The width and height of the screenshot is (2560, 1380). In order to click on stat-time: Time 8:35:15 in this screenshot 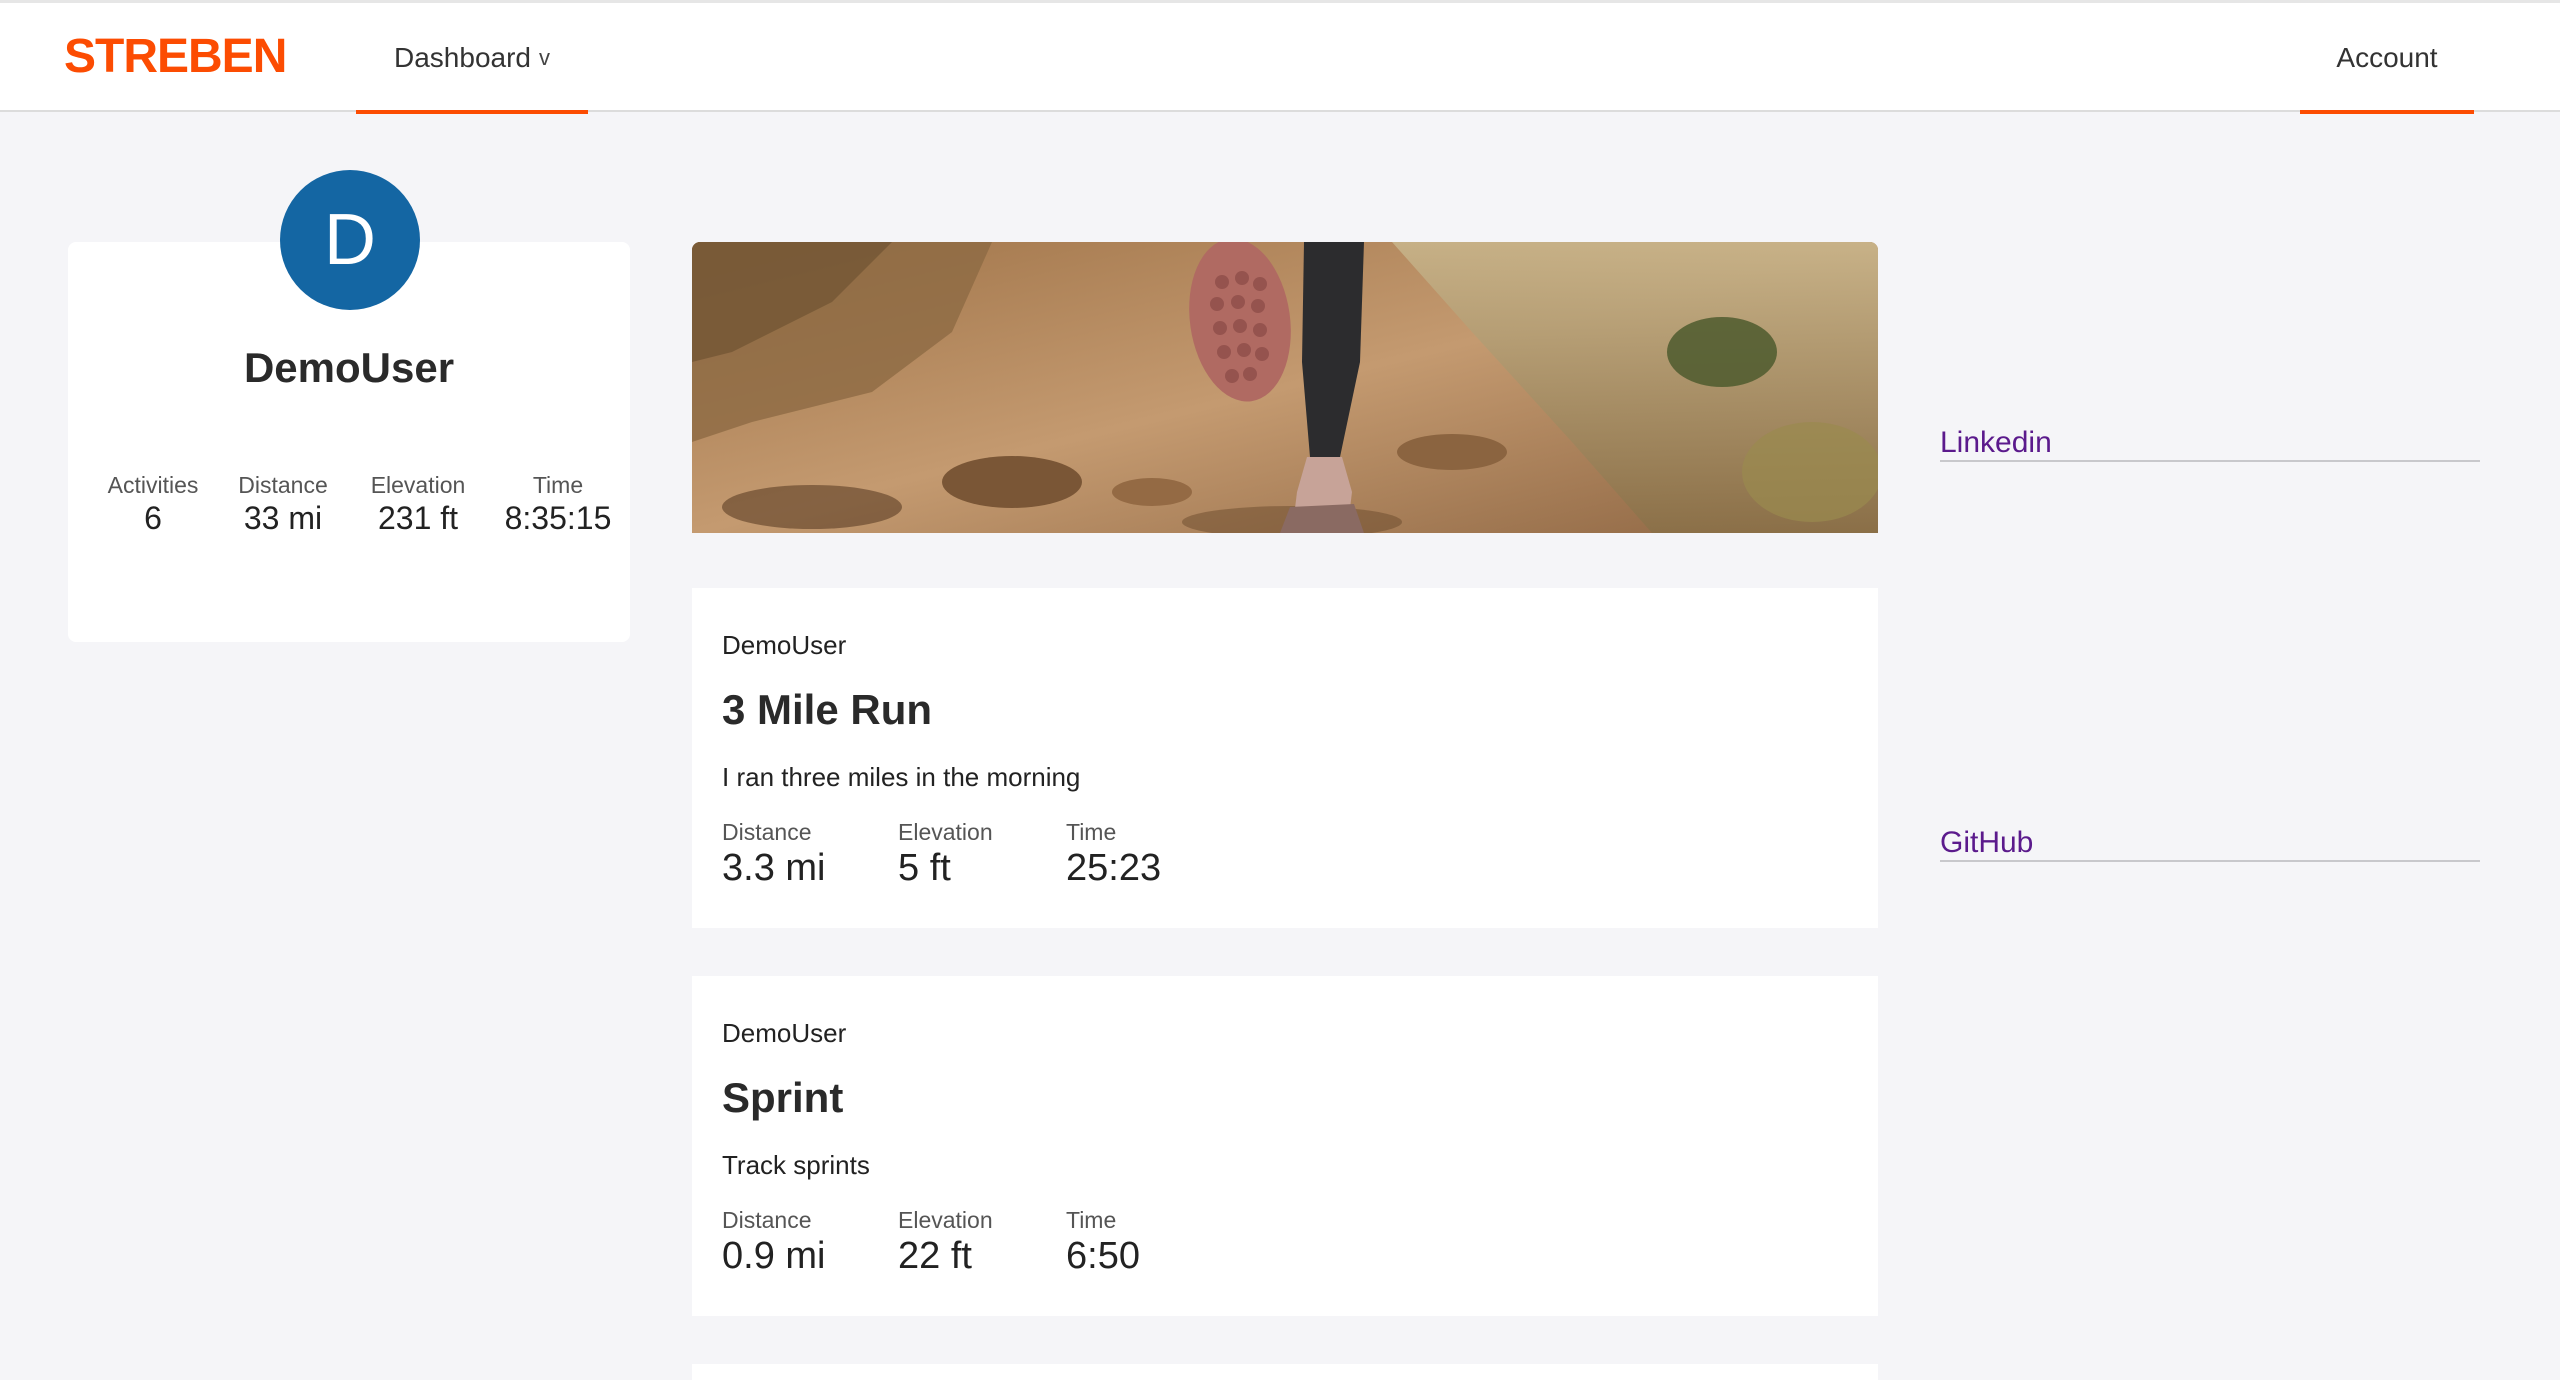, I will do `click(558, 503)`.